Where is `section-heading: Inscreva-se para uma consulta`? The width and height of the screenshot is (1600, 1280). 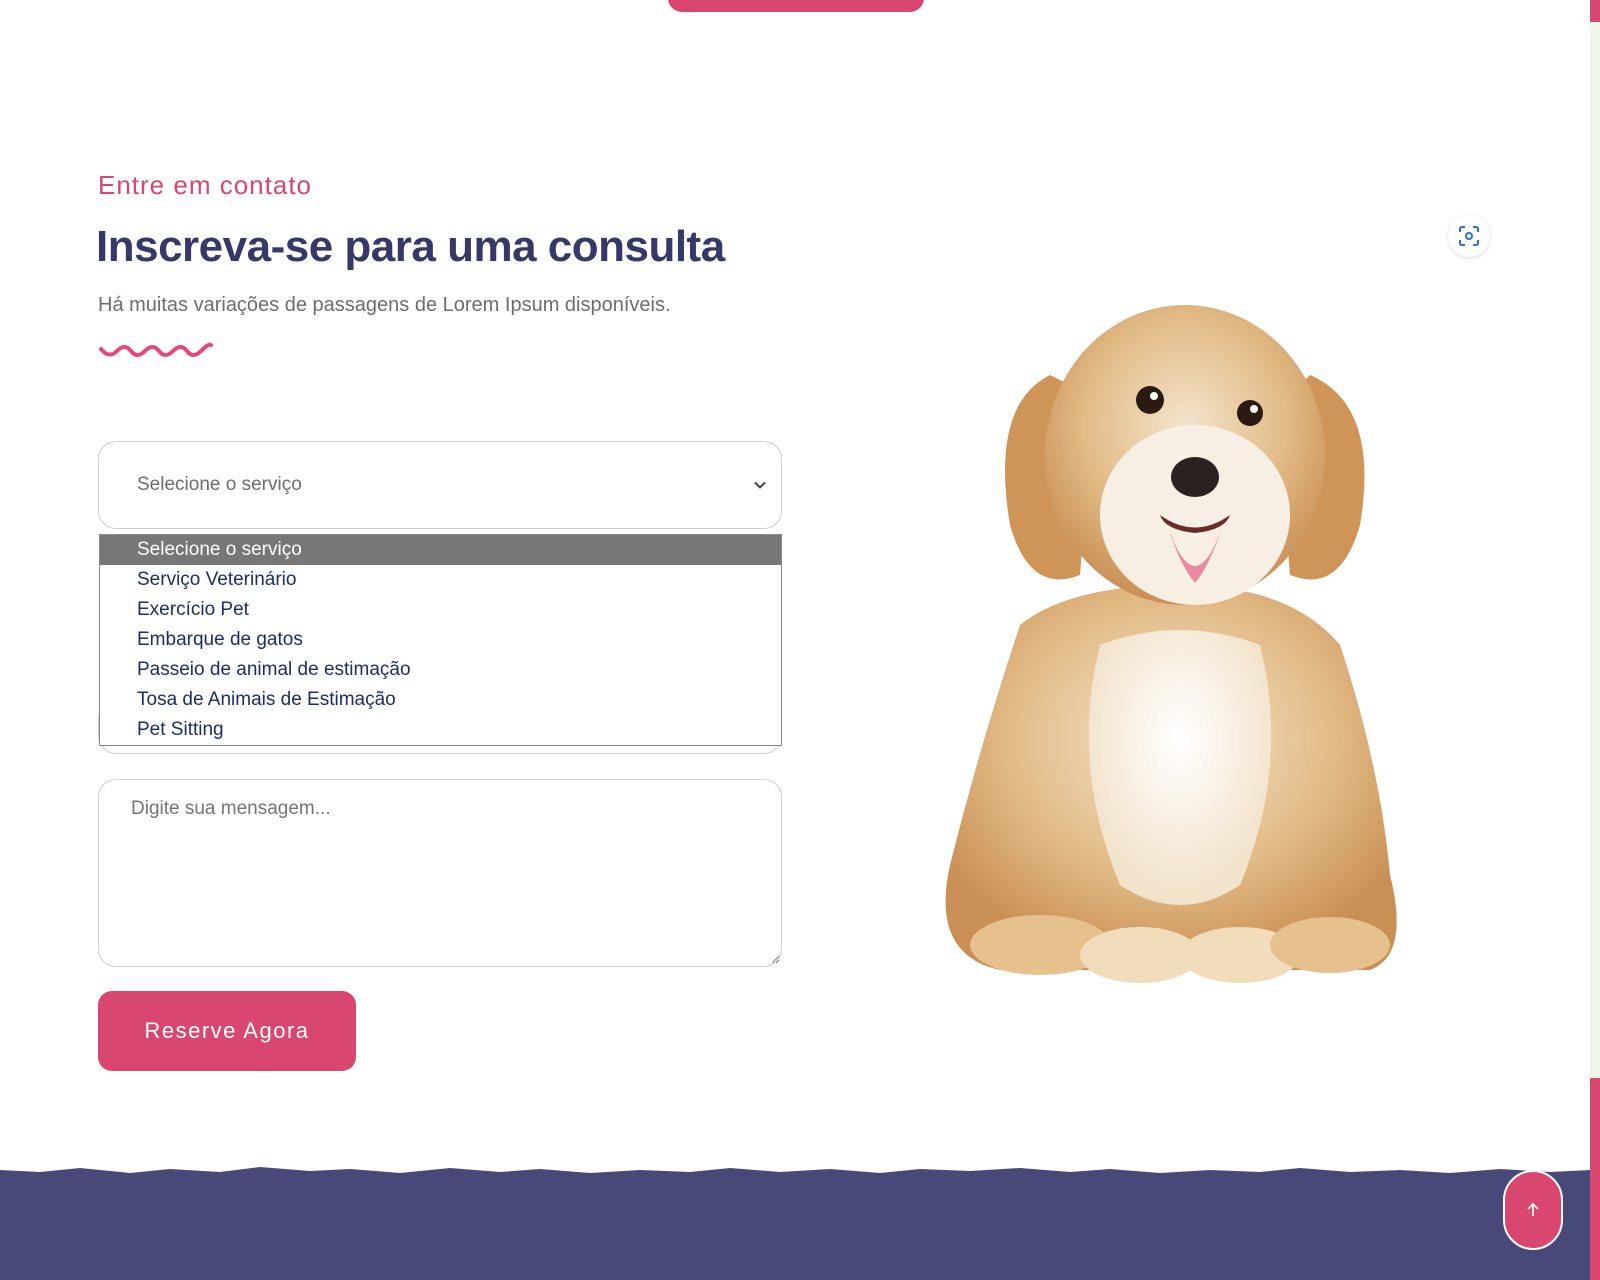 section-heading: Inscreva-se para uma consulta is located at coordinates (410, 246).